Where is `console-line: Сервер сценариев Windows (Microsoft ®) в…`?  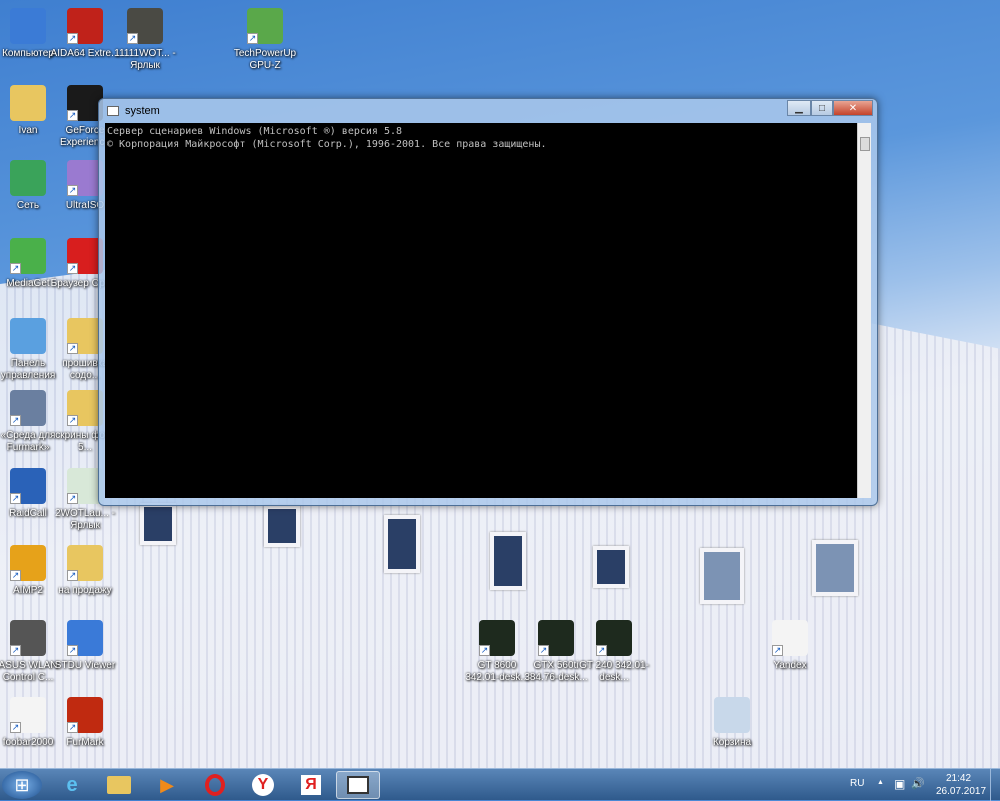 console-line: Сервер сценариев Windows (Microsoft ®) в… is located at coordinates (255, 131).